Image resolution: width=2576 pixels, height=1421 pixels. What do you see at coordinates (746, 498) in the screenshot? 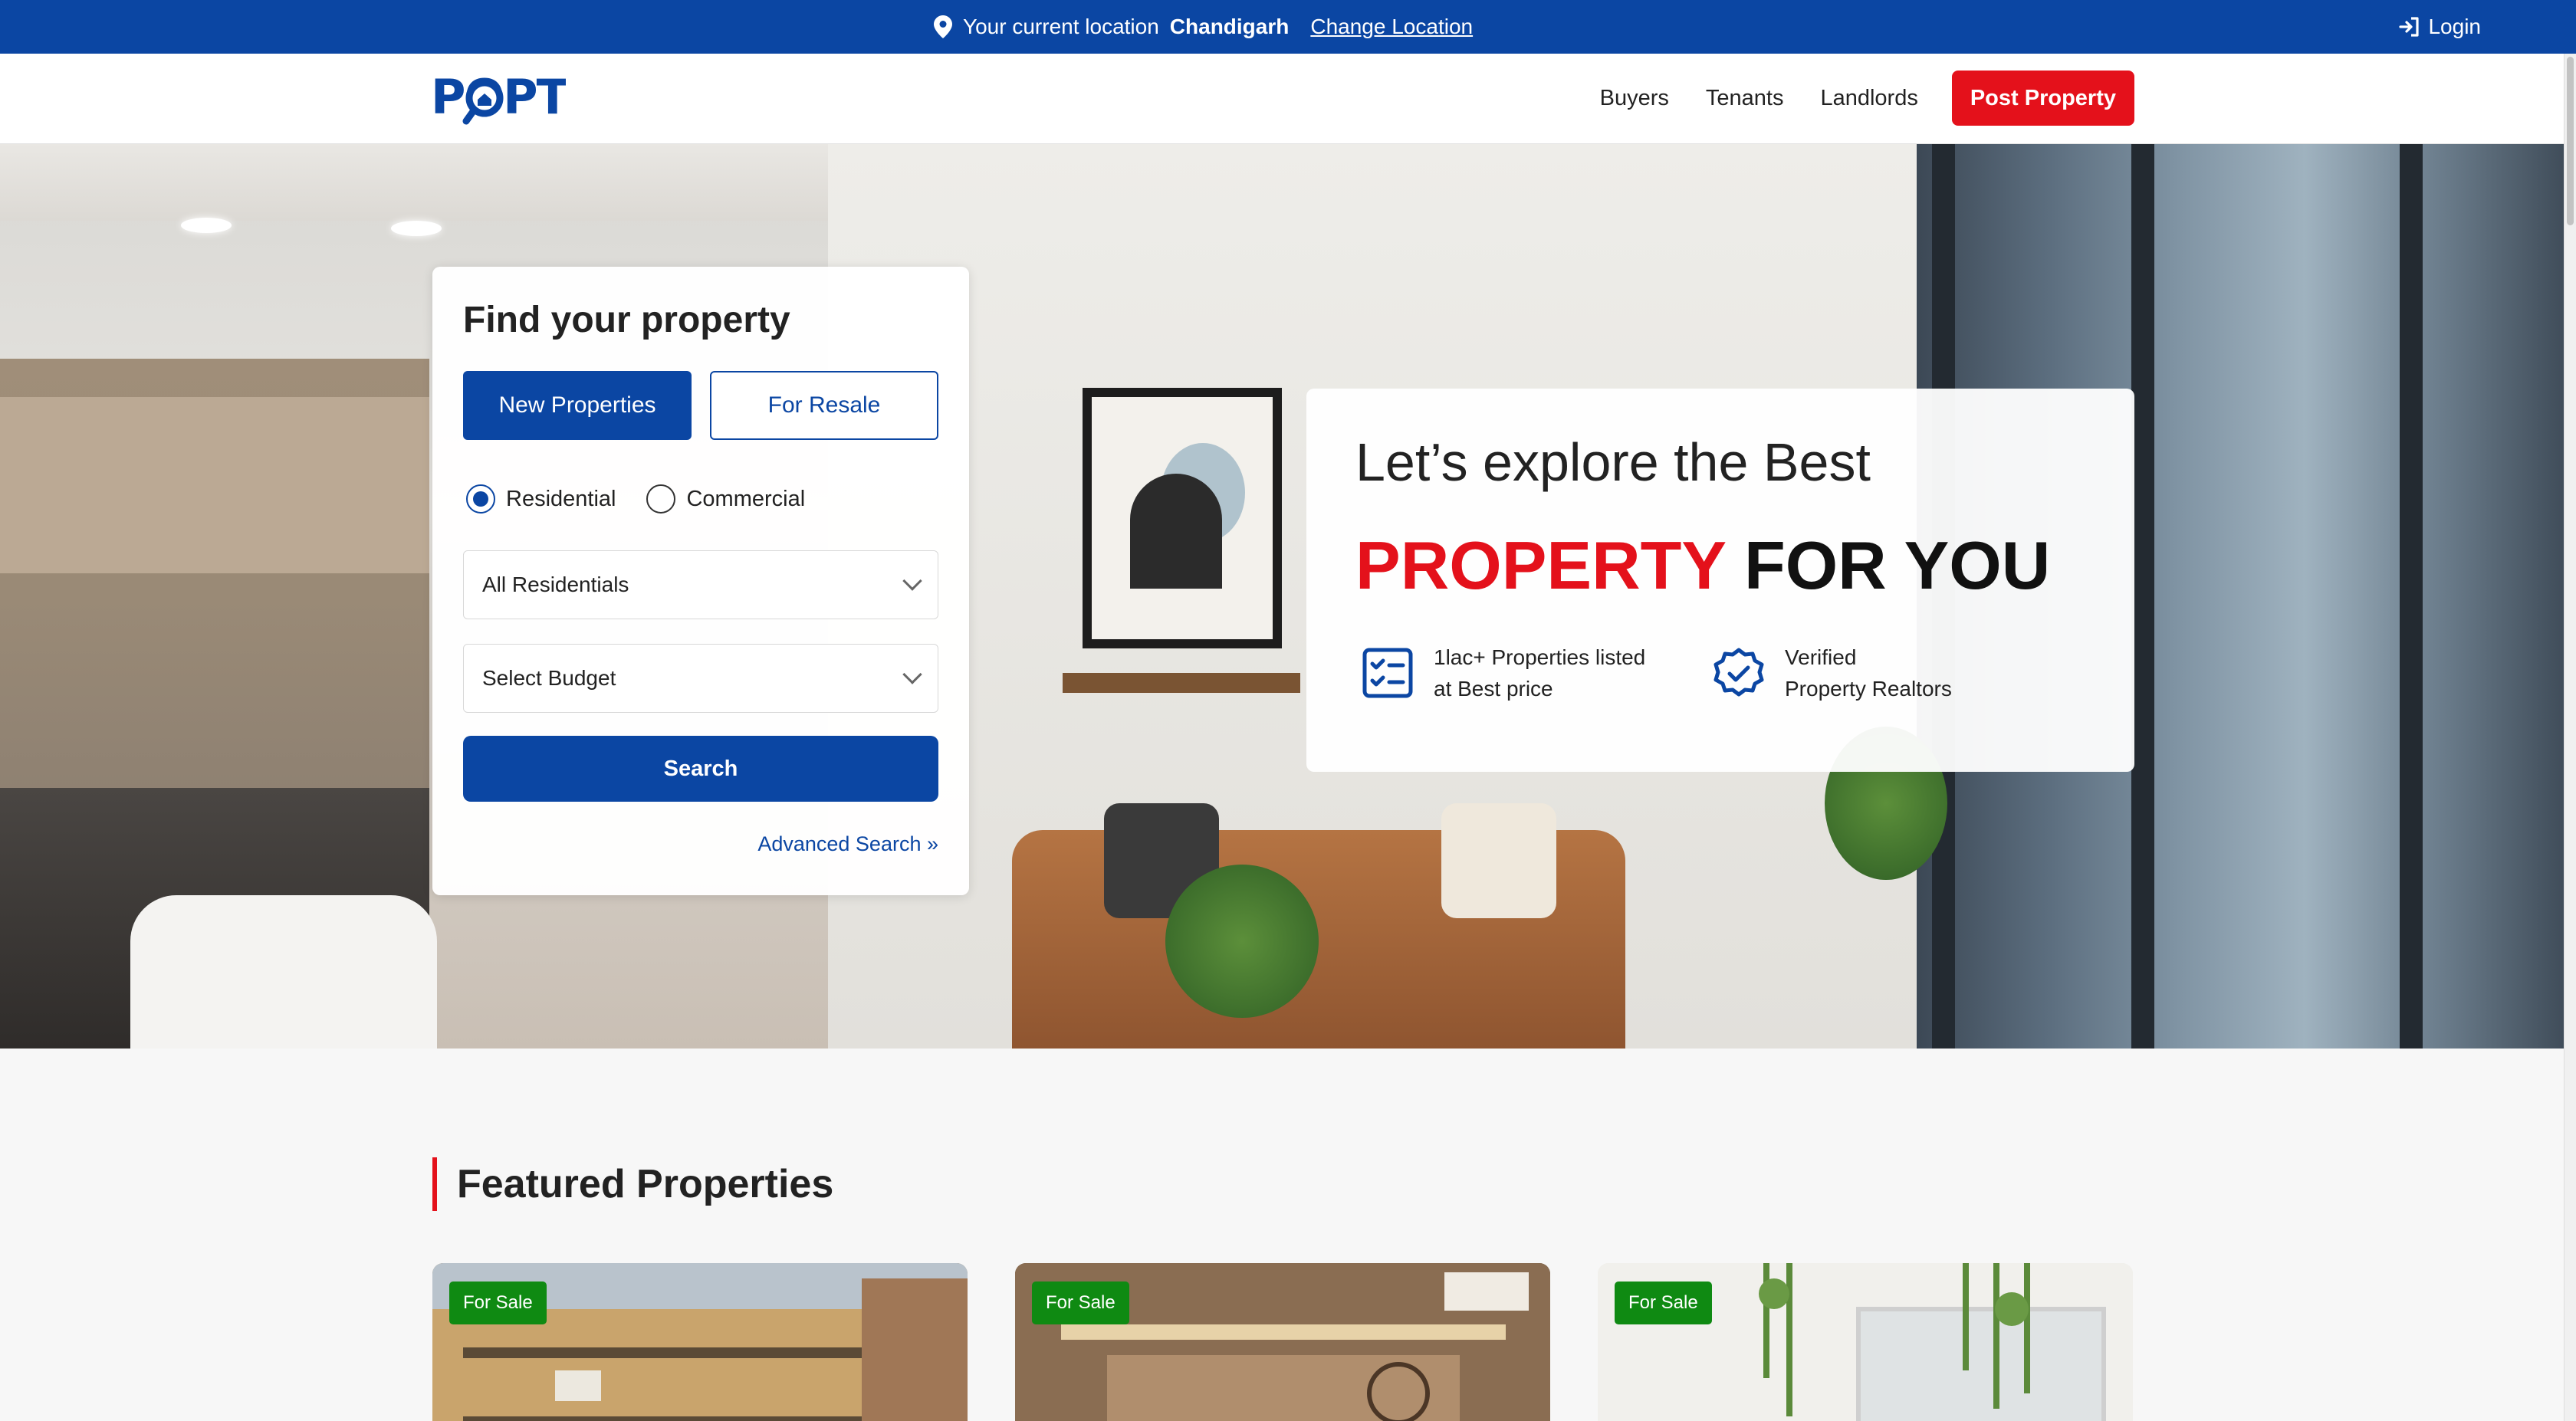
I see `radio-commercial-label: Commercial` at bounding box center [746, 498].